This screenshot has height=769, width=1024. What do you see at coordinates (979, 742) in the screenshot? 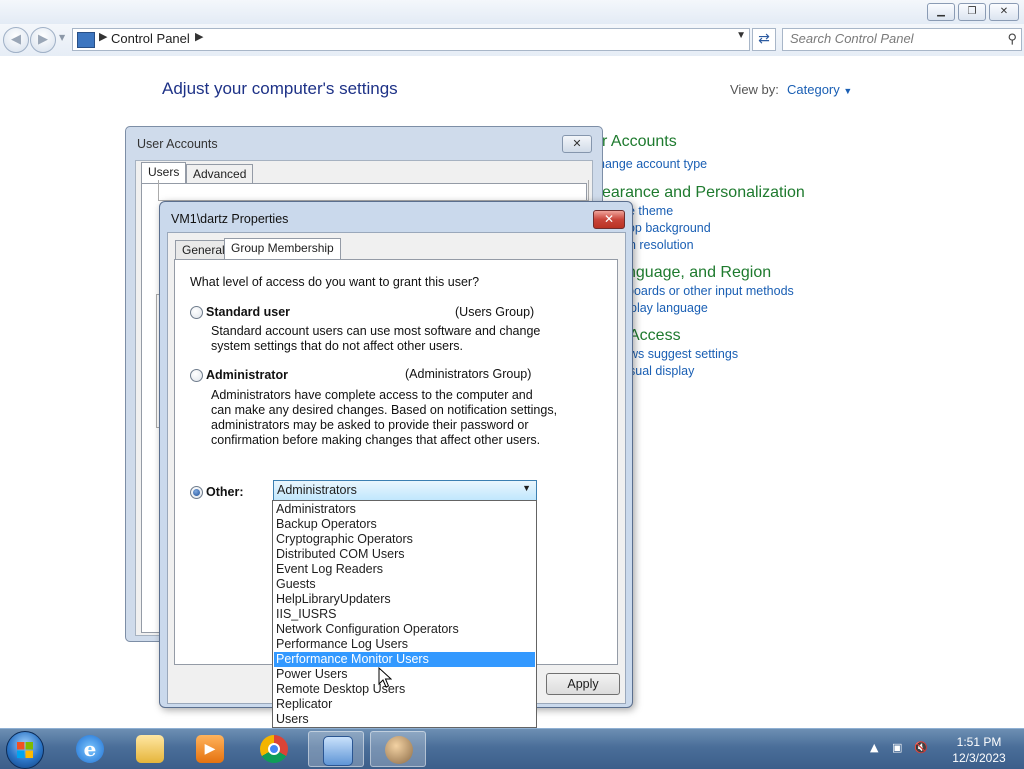
I see `clock-time: 1:51 PM` at bounding box center [979, 742].